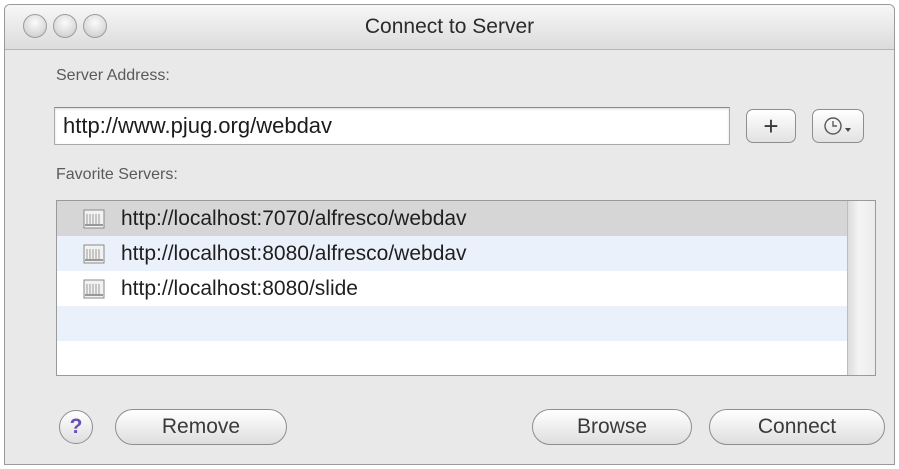  What do you see at coordinates (239, 288) in the screenshot?
I see `list-item-url: http://localhost:8080/slide` at bounding box center [239, 288].